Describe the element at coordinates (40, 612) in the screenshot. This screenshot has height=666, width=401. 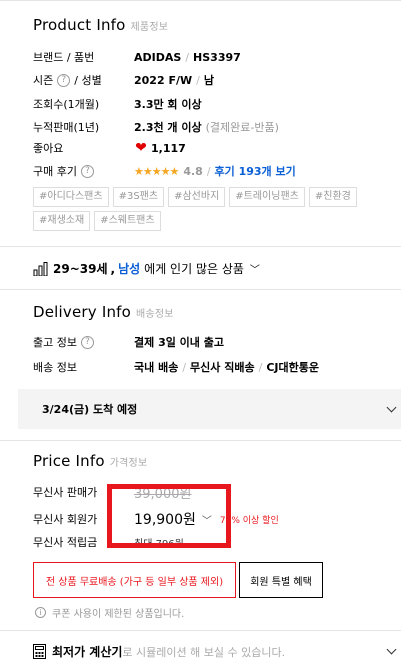
I see `info-icon: i` at that location.